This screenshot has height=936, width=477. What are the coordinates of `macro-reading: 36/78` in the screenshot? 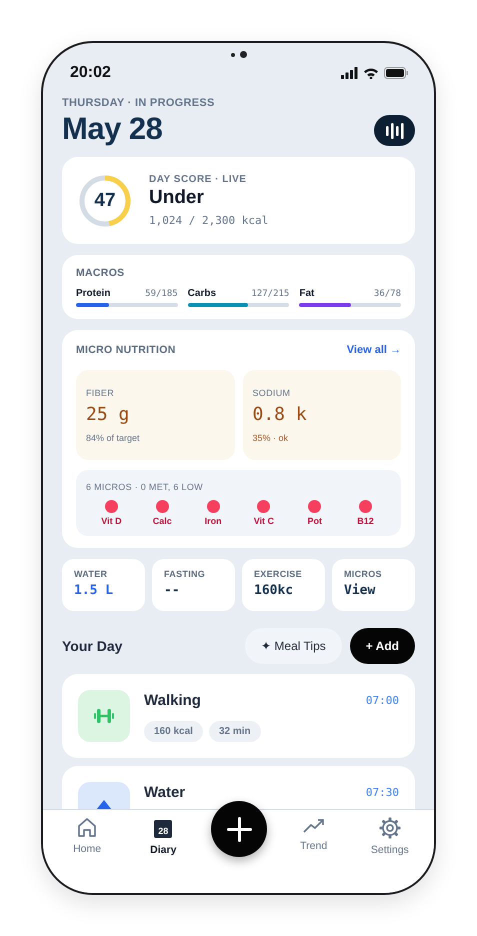 It's located at (388, 294).